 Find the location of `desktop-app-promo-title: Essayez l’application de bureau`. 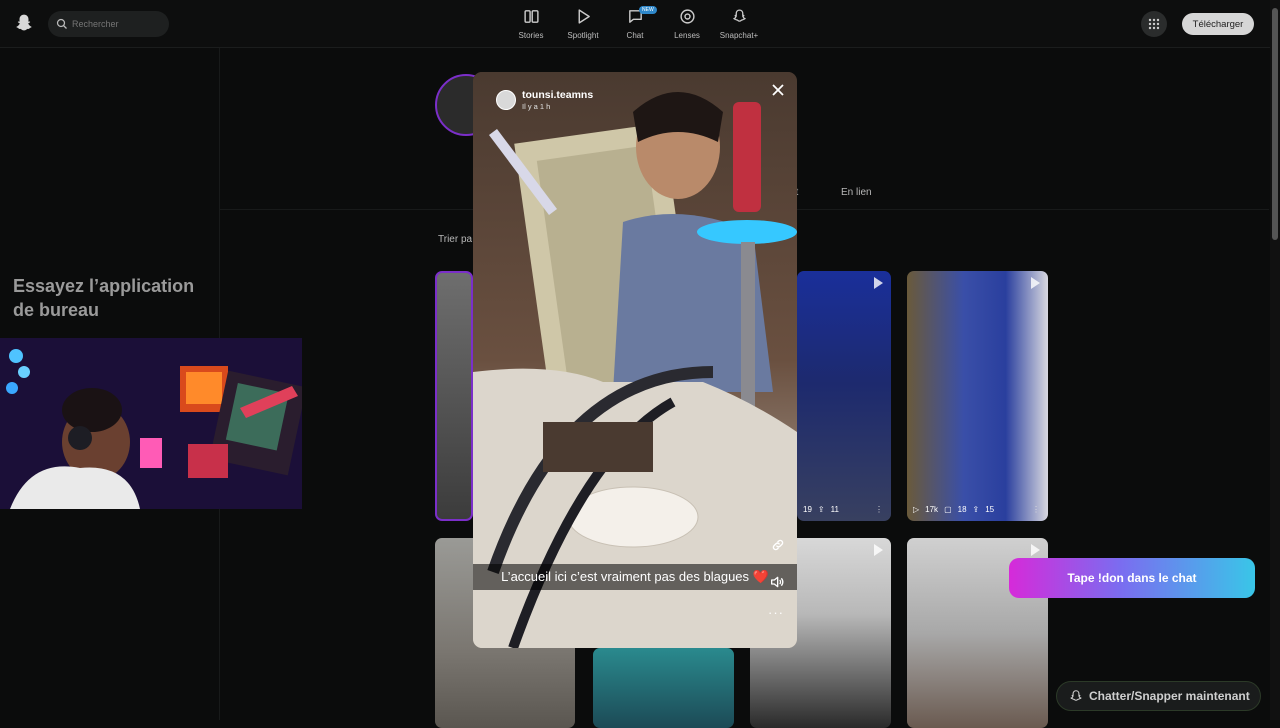

desktop-app-promo-title: Essayez l’application de bureau is located at coordinates (104, 298).